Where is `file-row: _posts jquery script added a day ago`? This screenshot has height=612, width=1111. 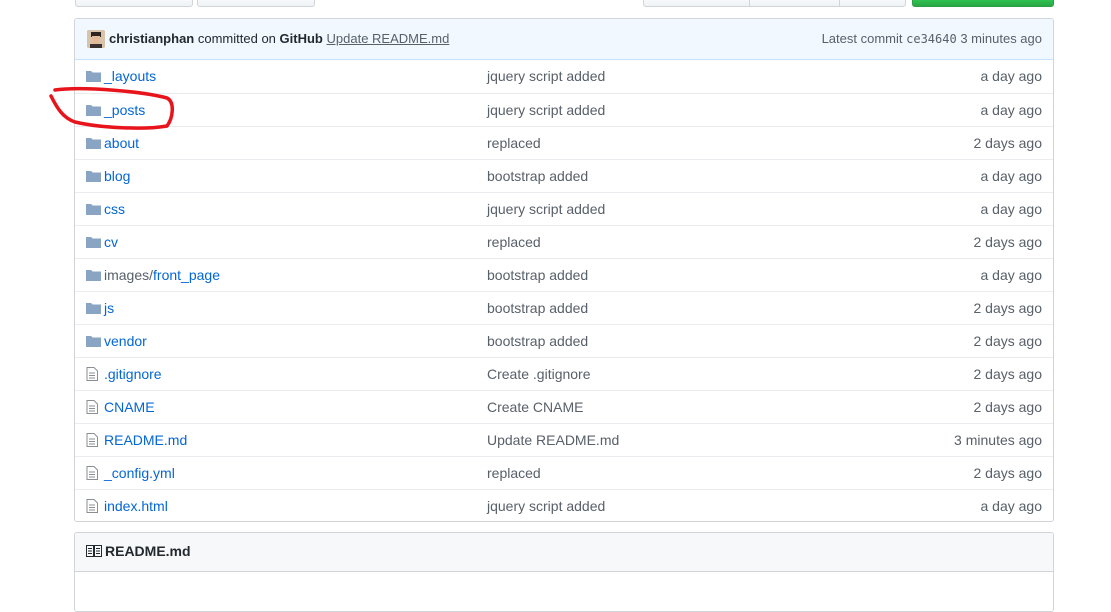
file-row: _posts jquery script added a day ago is located at coordinates (564, 109).